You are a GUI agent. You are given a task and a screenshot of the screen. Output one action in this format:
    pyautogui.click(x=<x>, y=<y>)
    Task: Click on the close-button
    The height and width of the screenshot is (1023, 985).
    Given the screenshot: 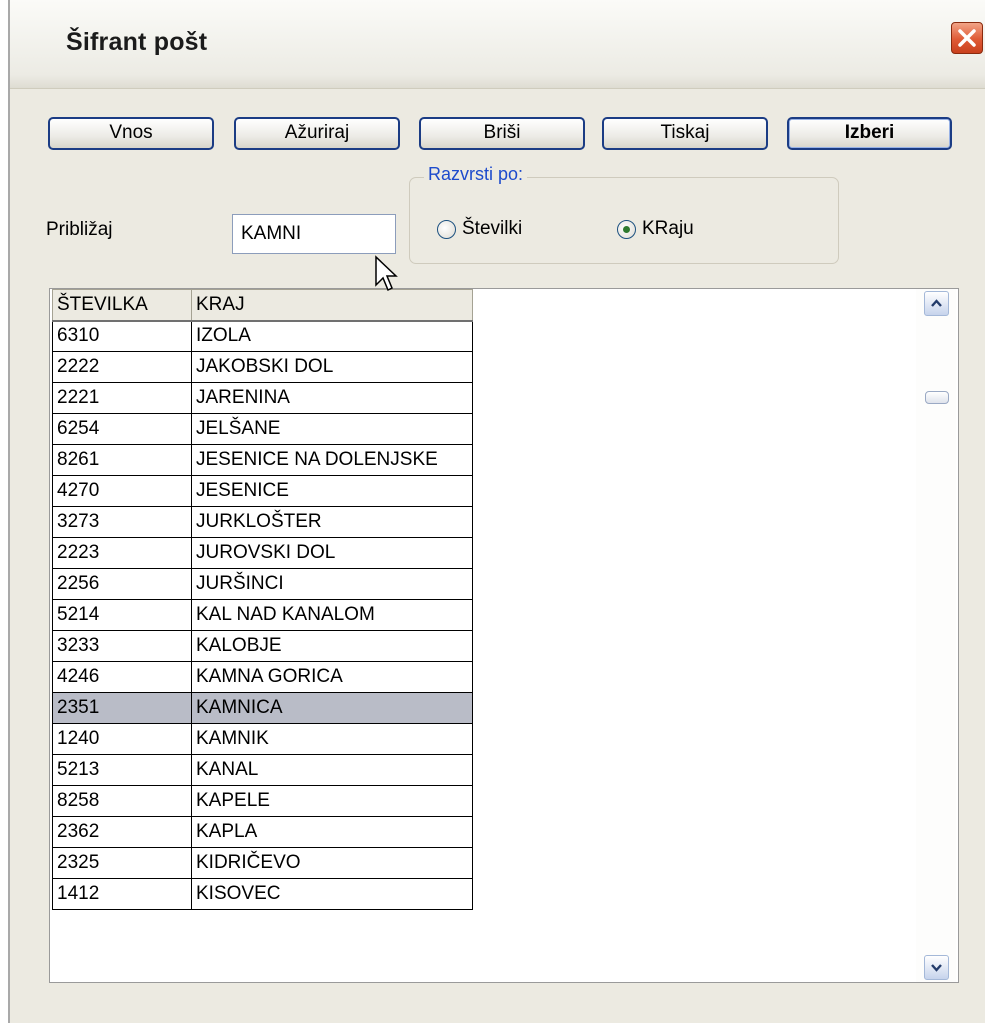 What is the action you would take?
    pyautogui.click(x=967, y=38)
    